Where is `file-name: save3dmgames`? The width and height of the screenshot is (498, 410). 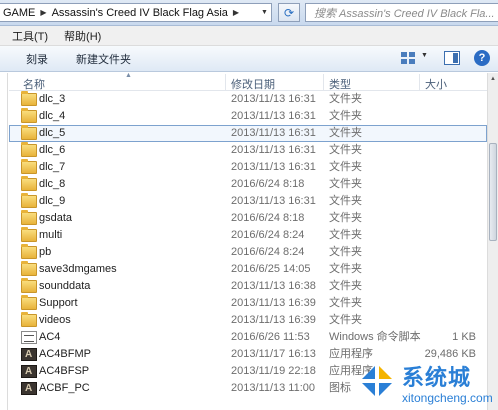
file-name: save3dmgames is located at coordinates (78, 269).